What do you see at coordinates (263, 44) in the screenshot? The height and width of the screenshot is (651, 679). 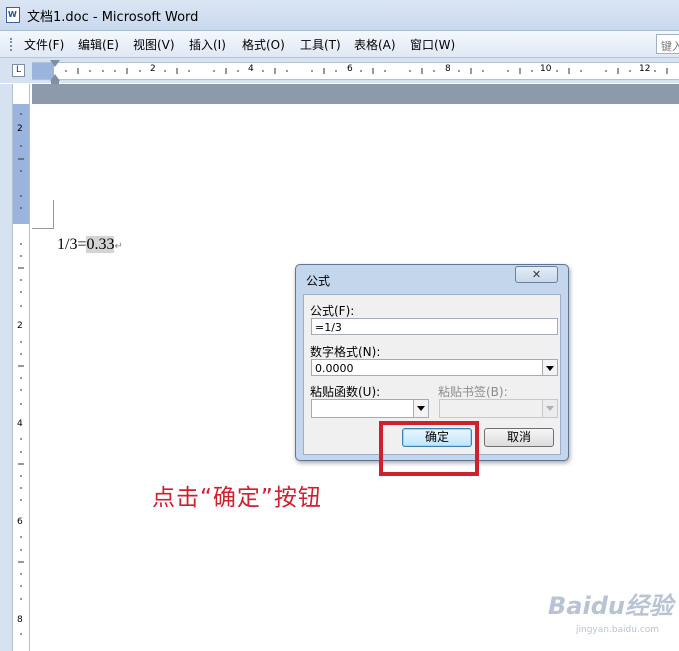 I see `menu-format: 格式(O)` at bounding box center [263, 44].